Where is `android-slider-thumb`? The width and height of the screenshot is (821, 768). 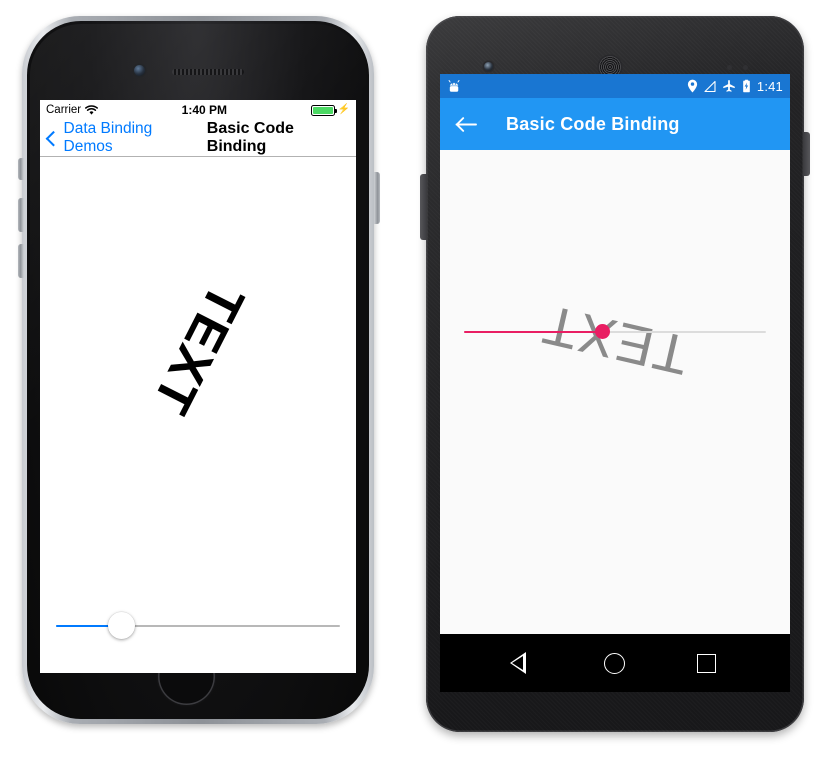 android-slider-thumb is located at coordinates (603, 331).